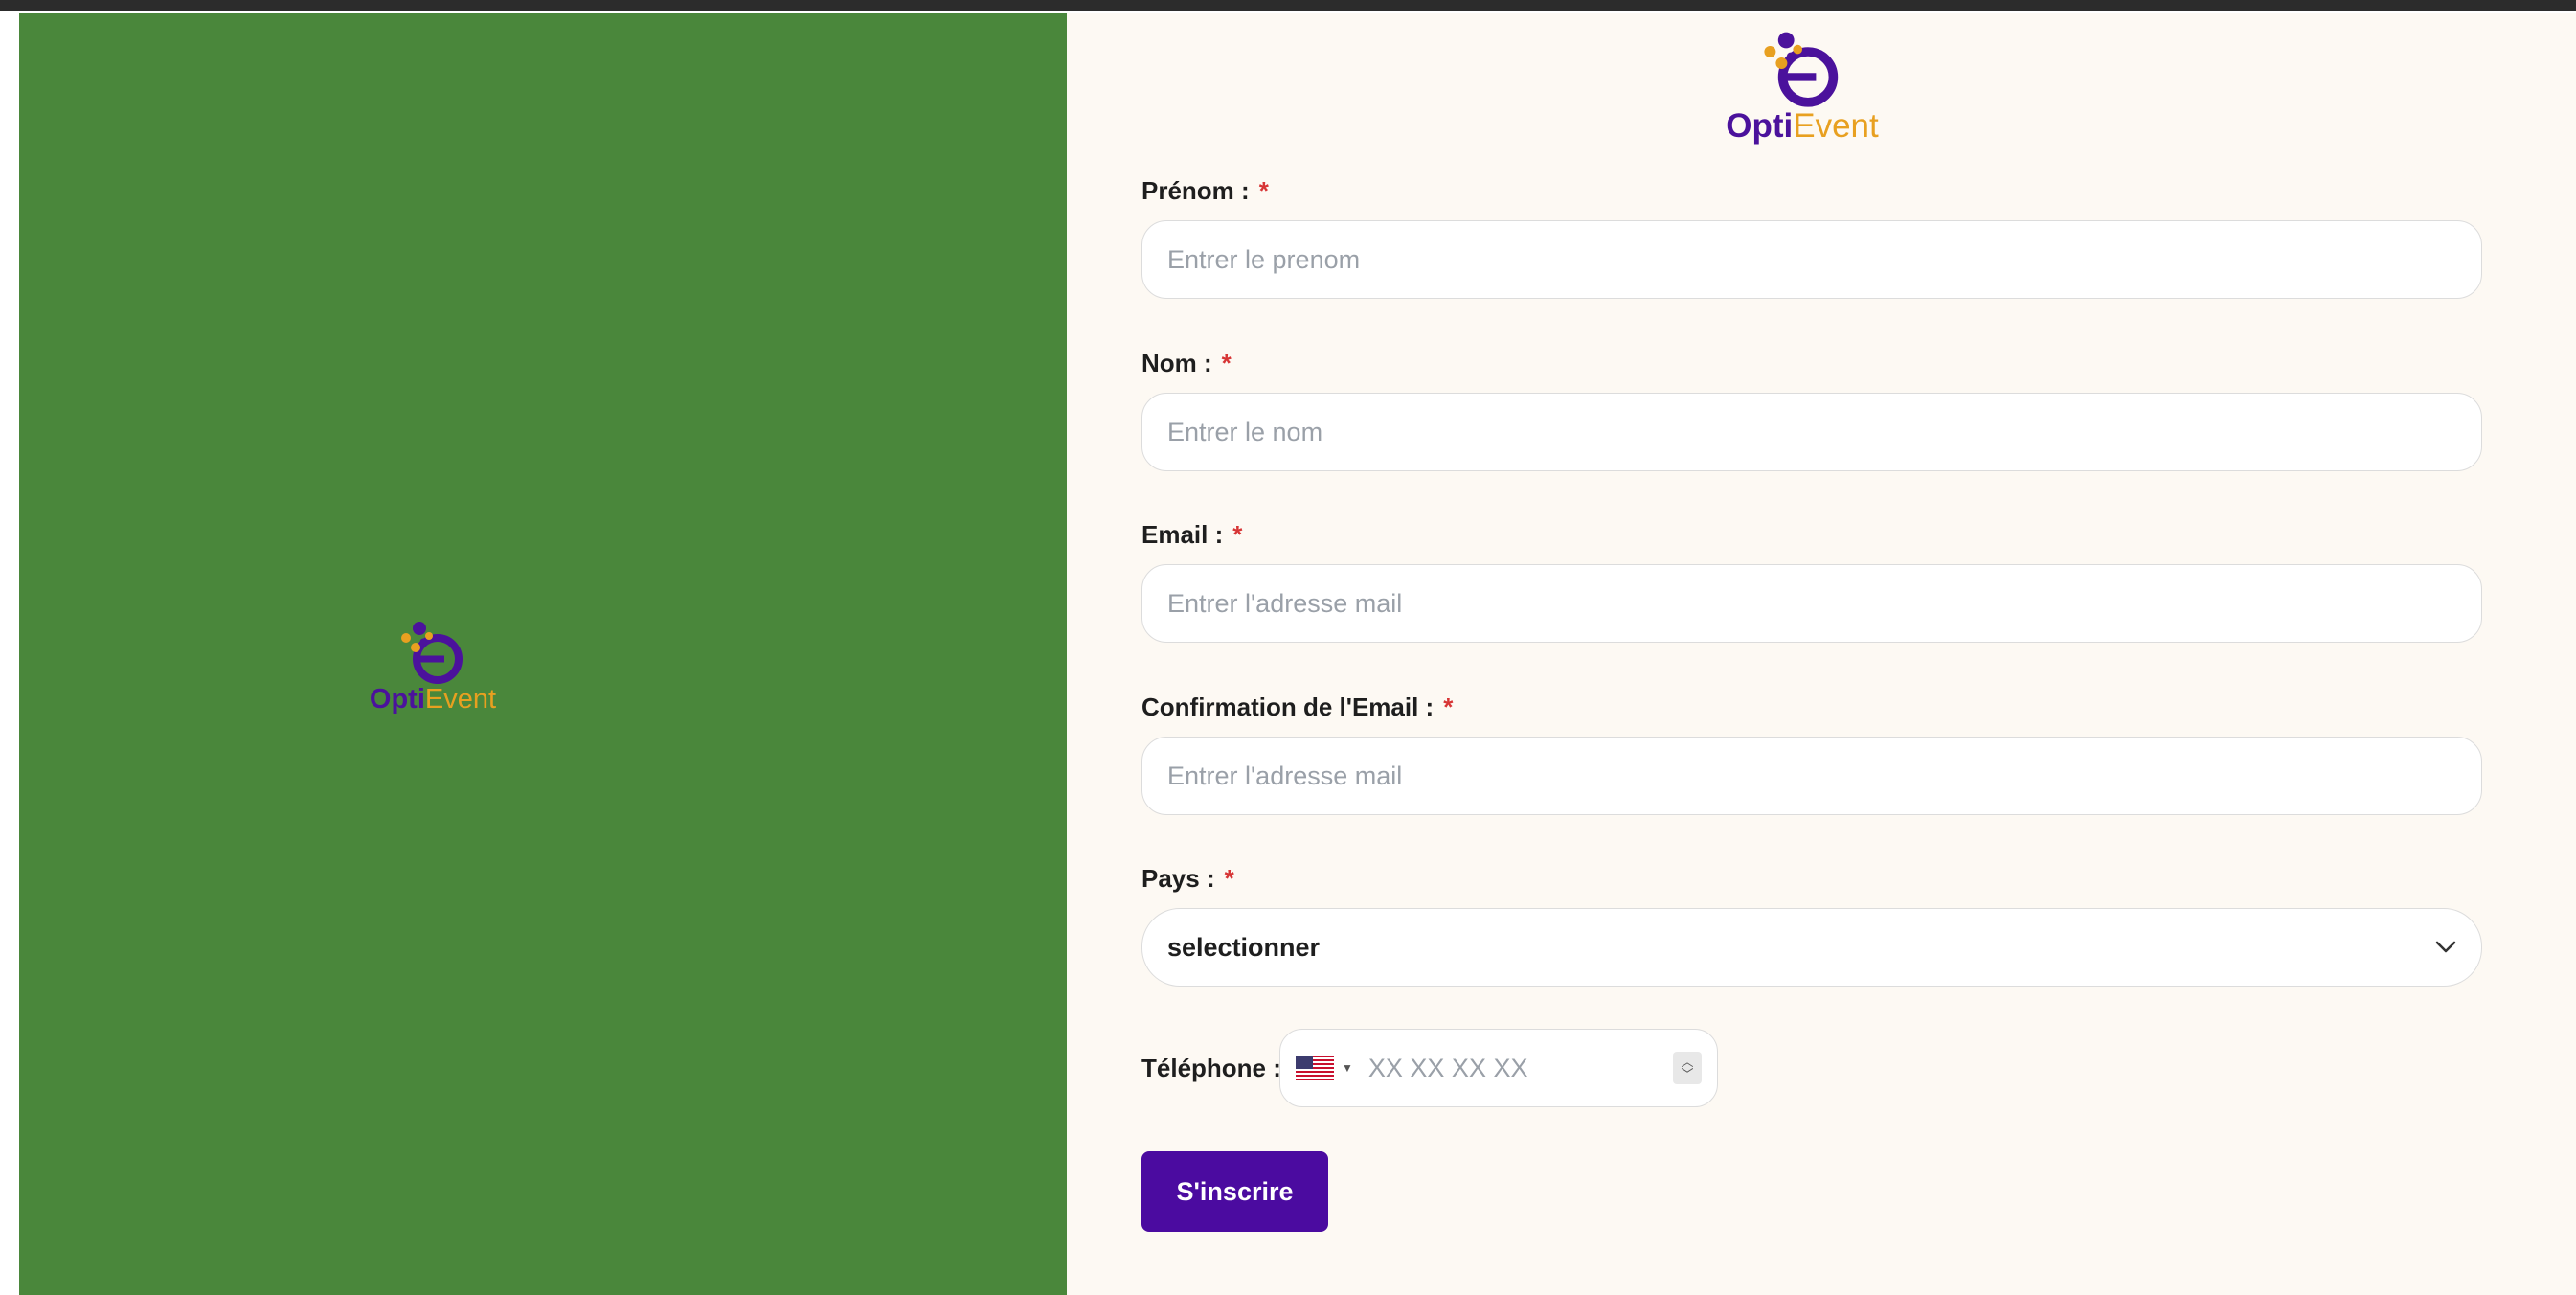  I want to click on number-spinner: ︿ ﹀, so click(1687, 1068).